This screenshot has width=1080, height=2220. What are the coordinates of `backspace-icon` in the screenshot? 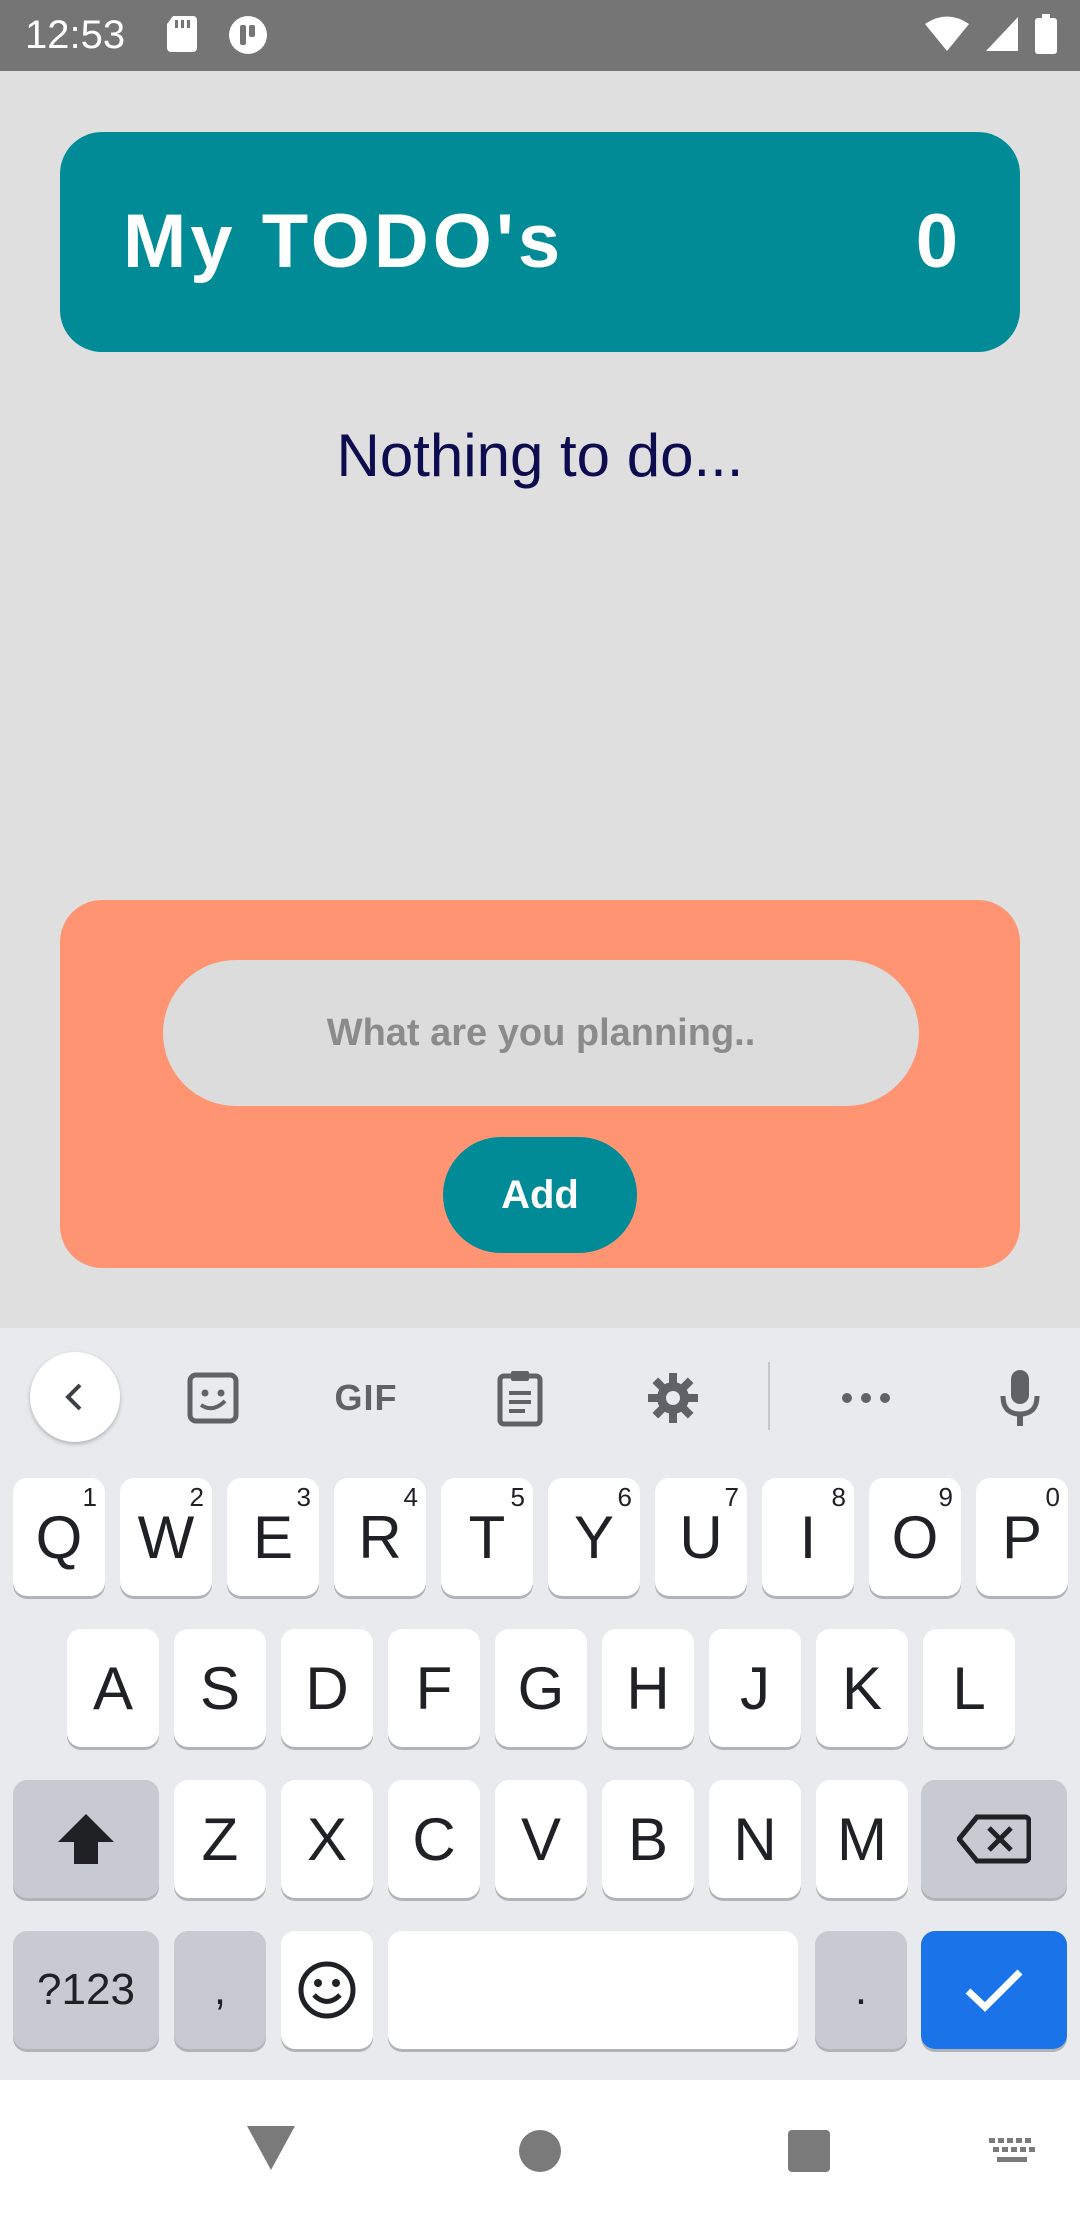 It's located at (994, 1839).